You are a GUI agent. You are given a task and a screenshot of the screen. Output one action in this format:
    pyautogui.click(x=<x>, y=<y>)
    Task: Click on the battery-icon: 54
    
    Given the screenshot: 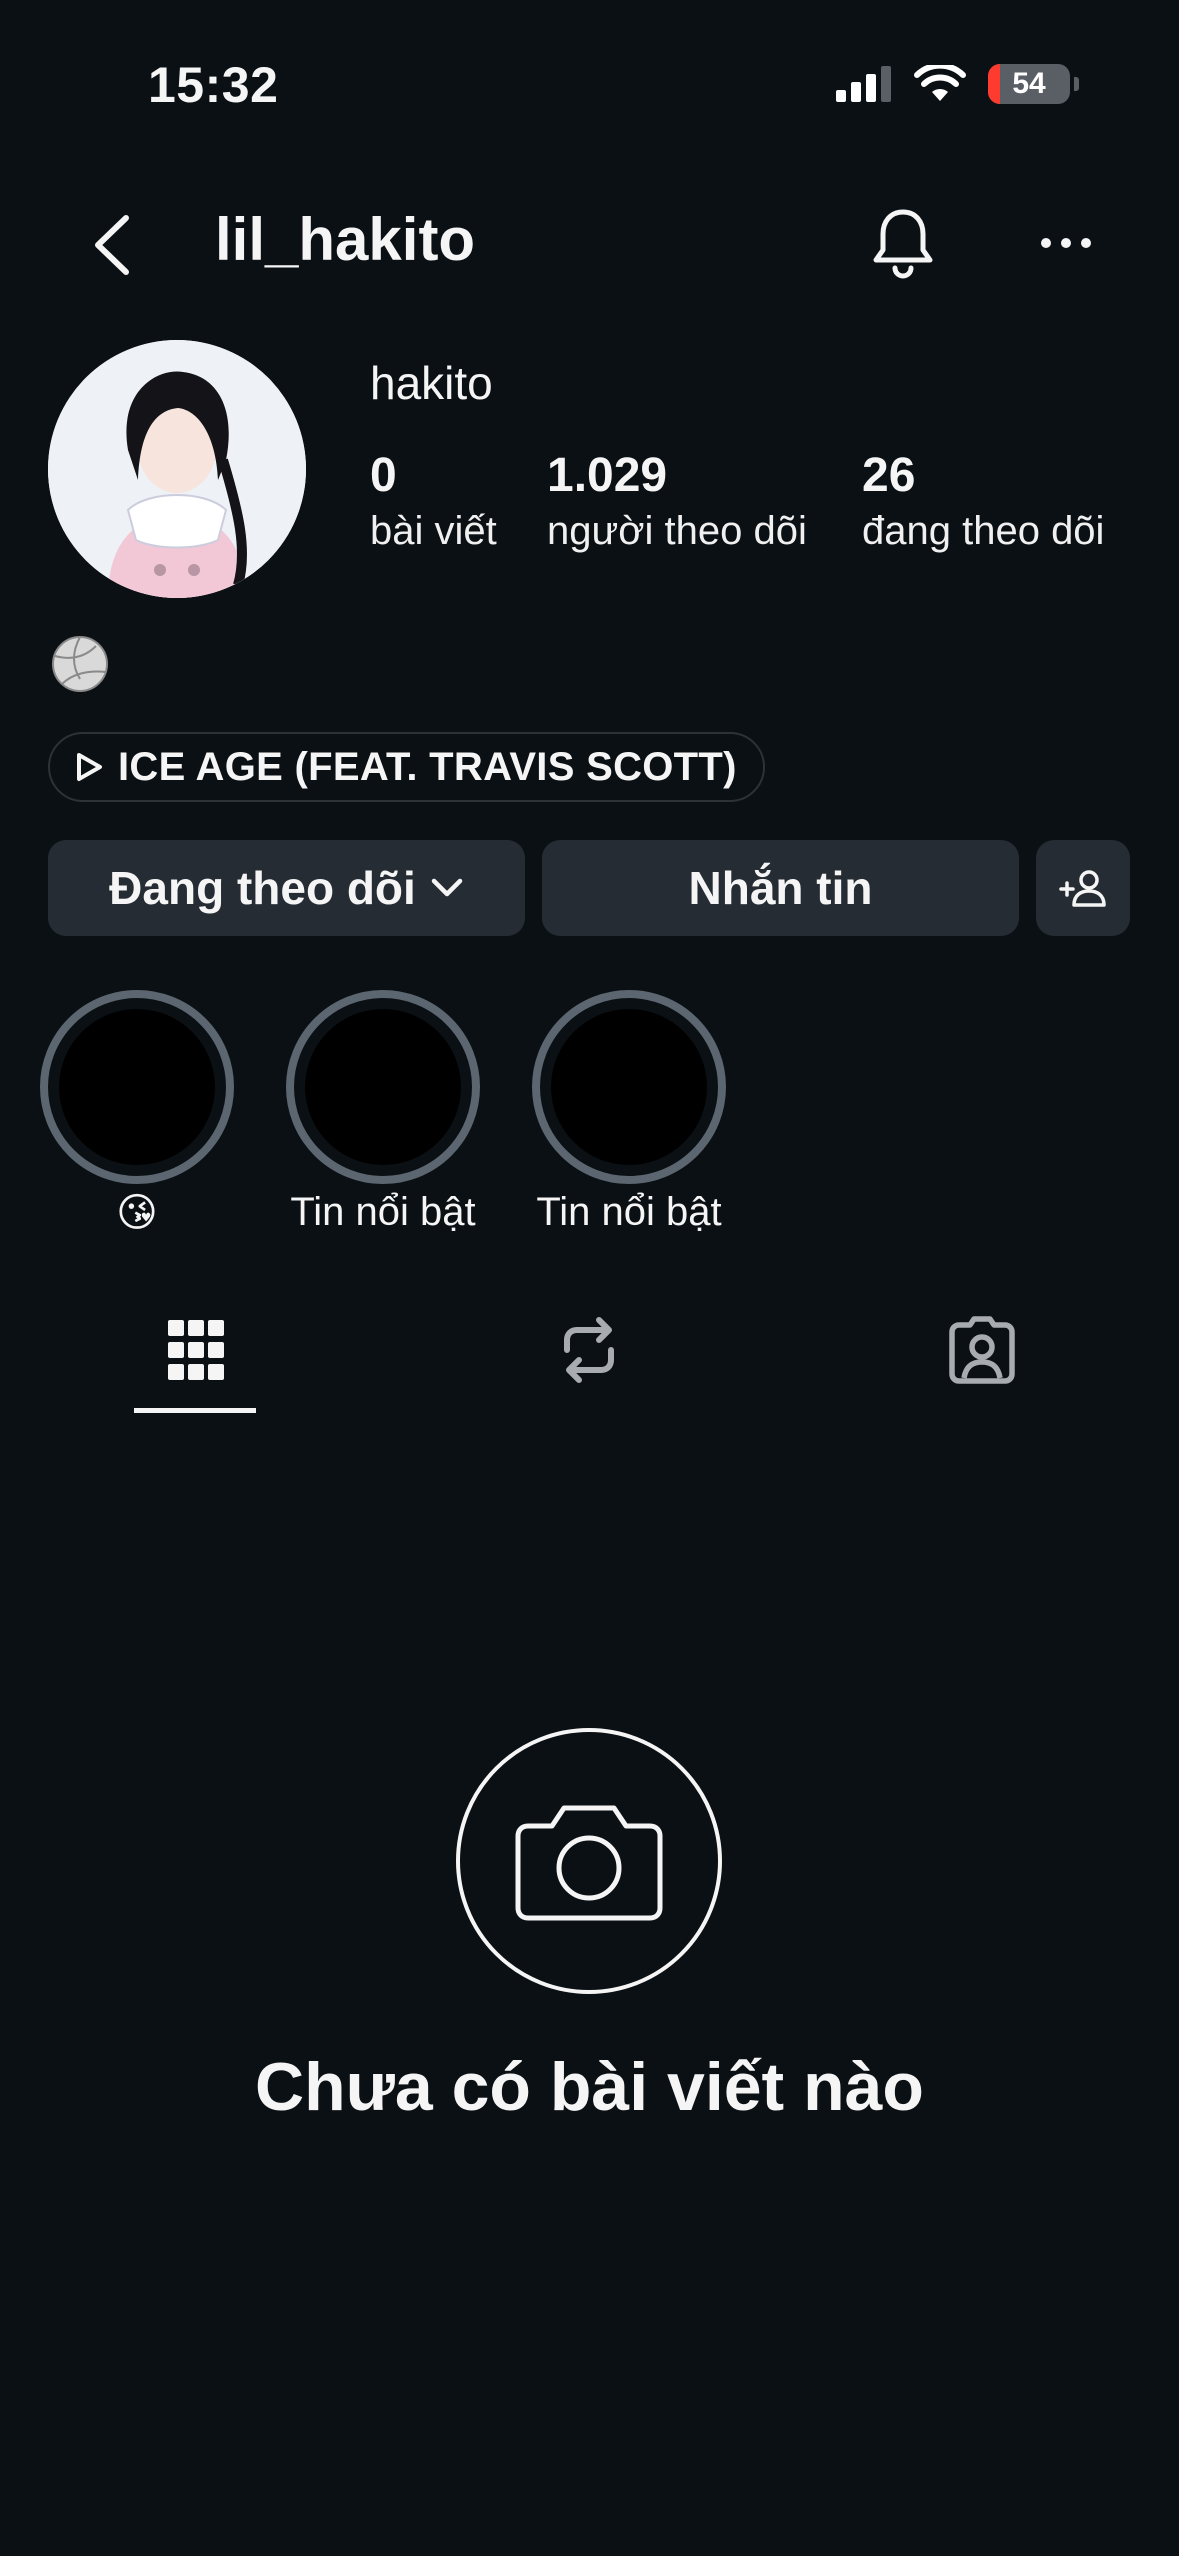 What is the action you would take?
    pyautogui.click(x=1029, y=84)
    